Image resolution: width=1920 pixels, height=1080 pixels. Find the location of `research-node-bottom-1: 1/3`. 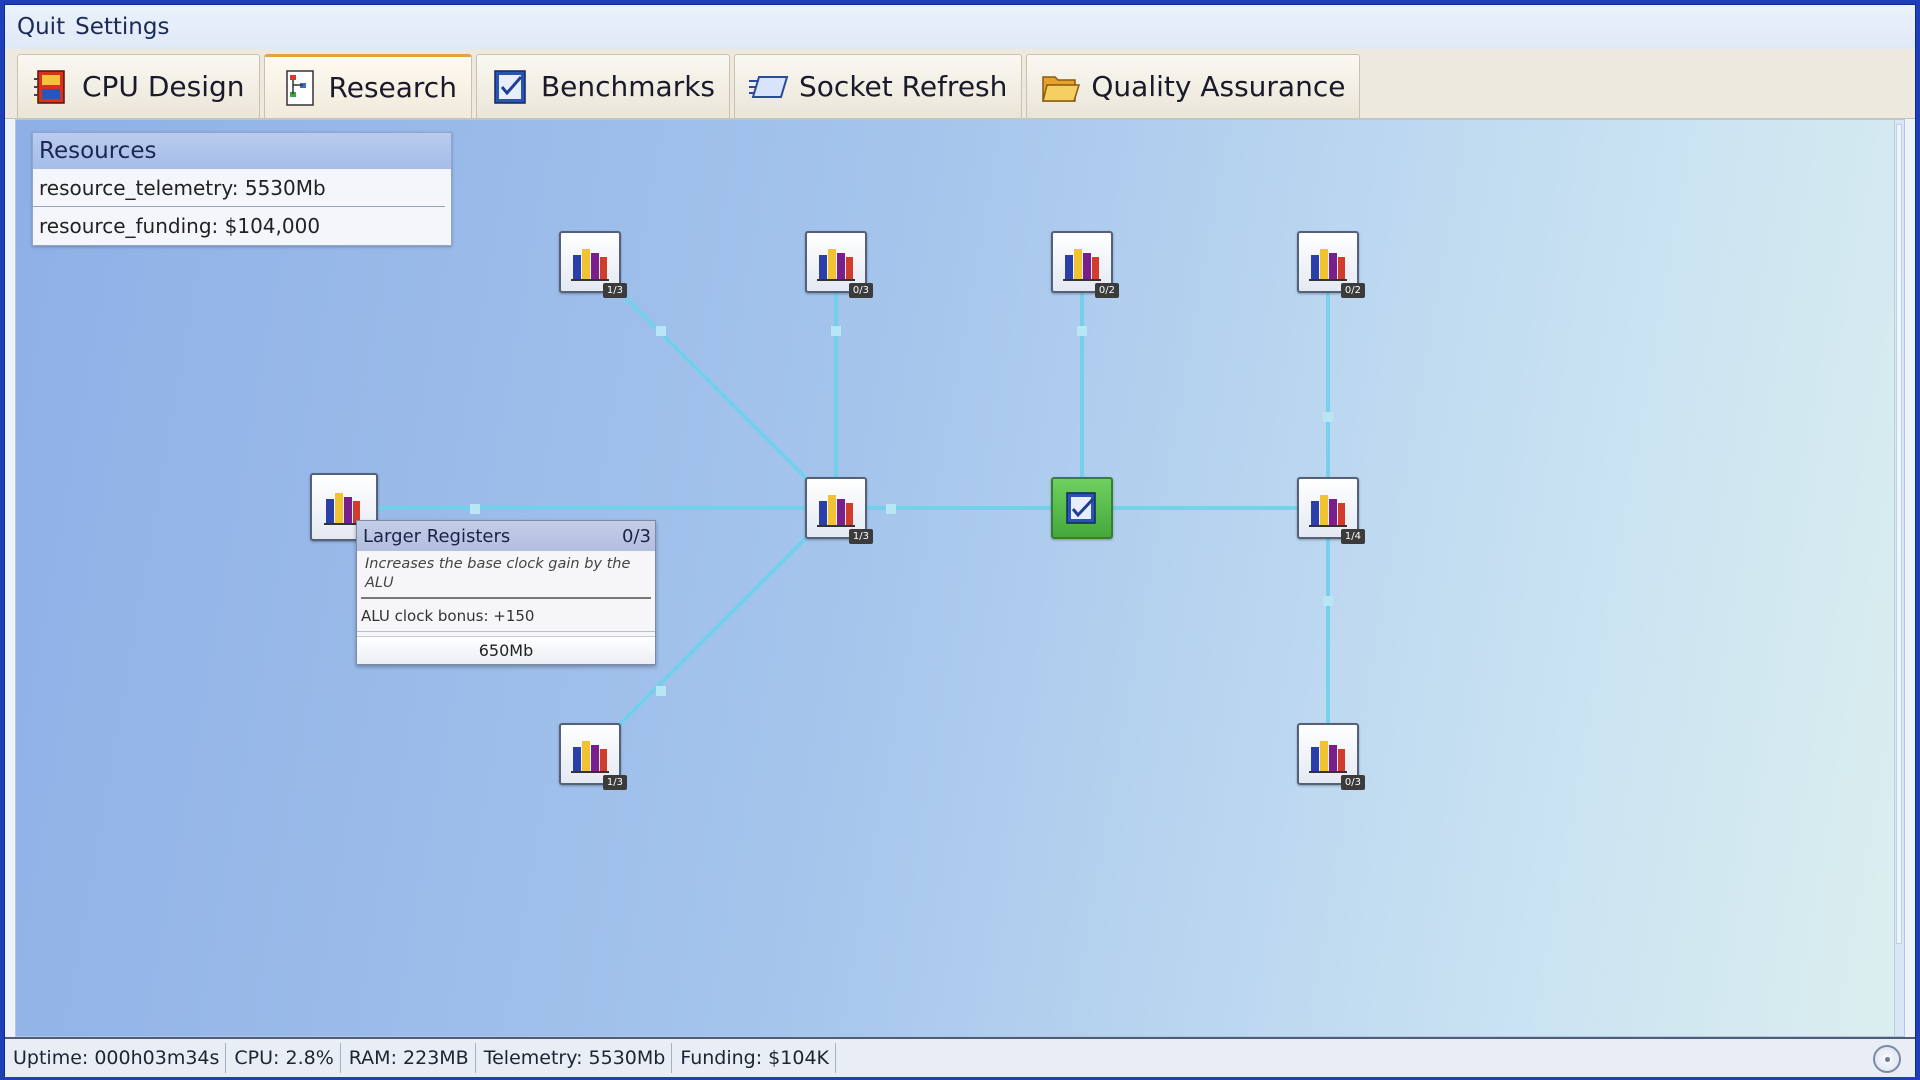

research-node-bottom-1: 1/3 is located at coordinates (593, 756).